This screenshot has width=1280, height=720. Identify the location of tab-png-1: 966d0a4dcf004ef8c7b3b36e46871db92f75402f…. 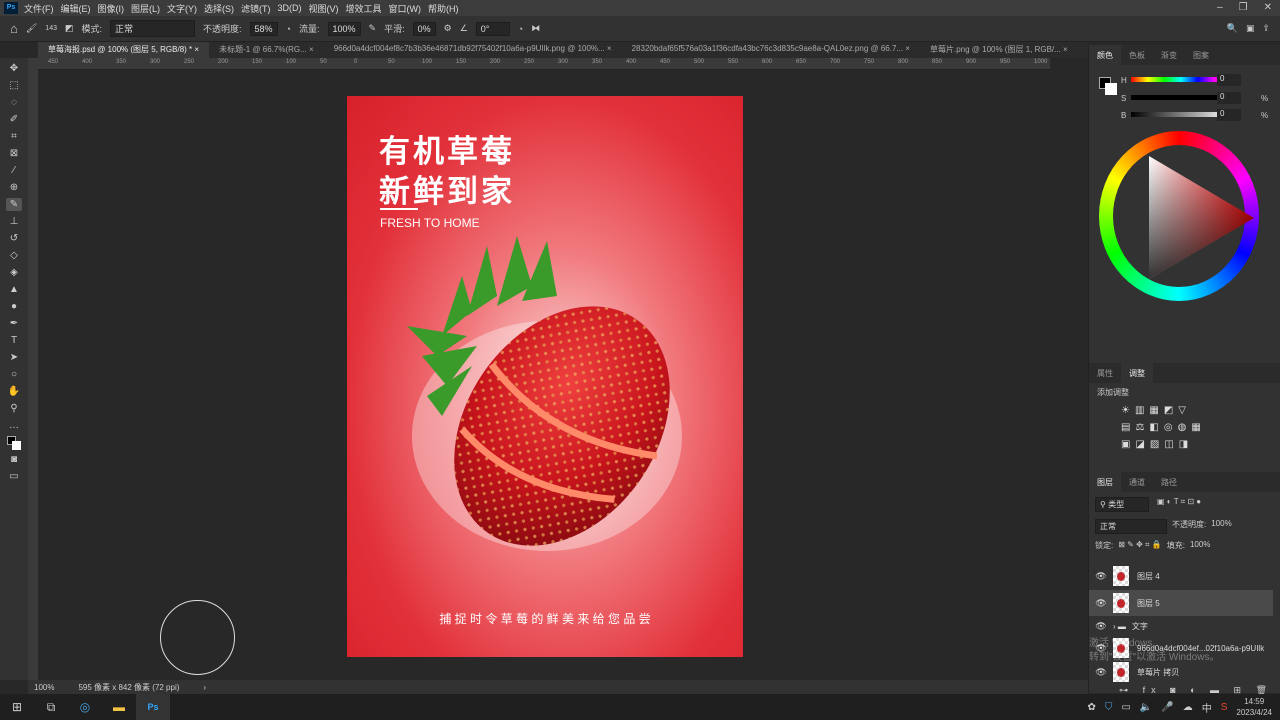
(473, 50).